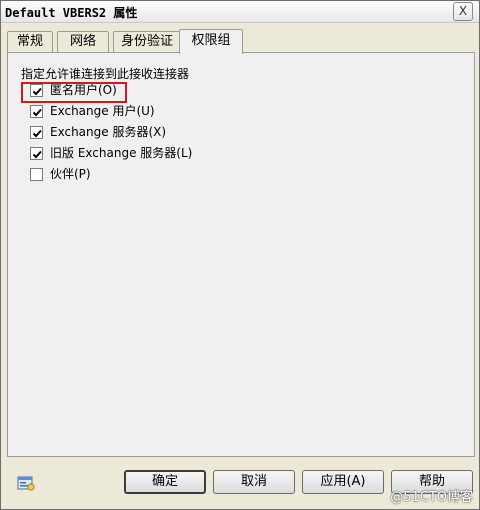 Image resolution: width=480 pixels, height=510 pixels. I want to click on partners-label: 伙伴(P), so click(70, 174).